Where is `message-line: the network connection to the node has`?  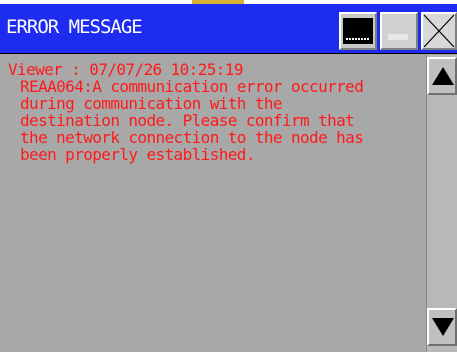 message-line: the network connection to the node has is located at coordinates (192, 137).